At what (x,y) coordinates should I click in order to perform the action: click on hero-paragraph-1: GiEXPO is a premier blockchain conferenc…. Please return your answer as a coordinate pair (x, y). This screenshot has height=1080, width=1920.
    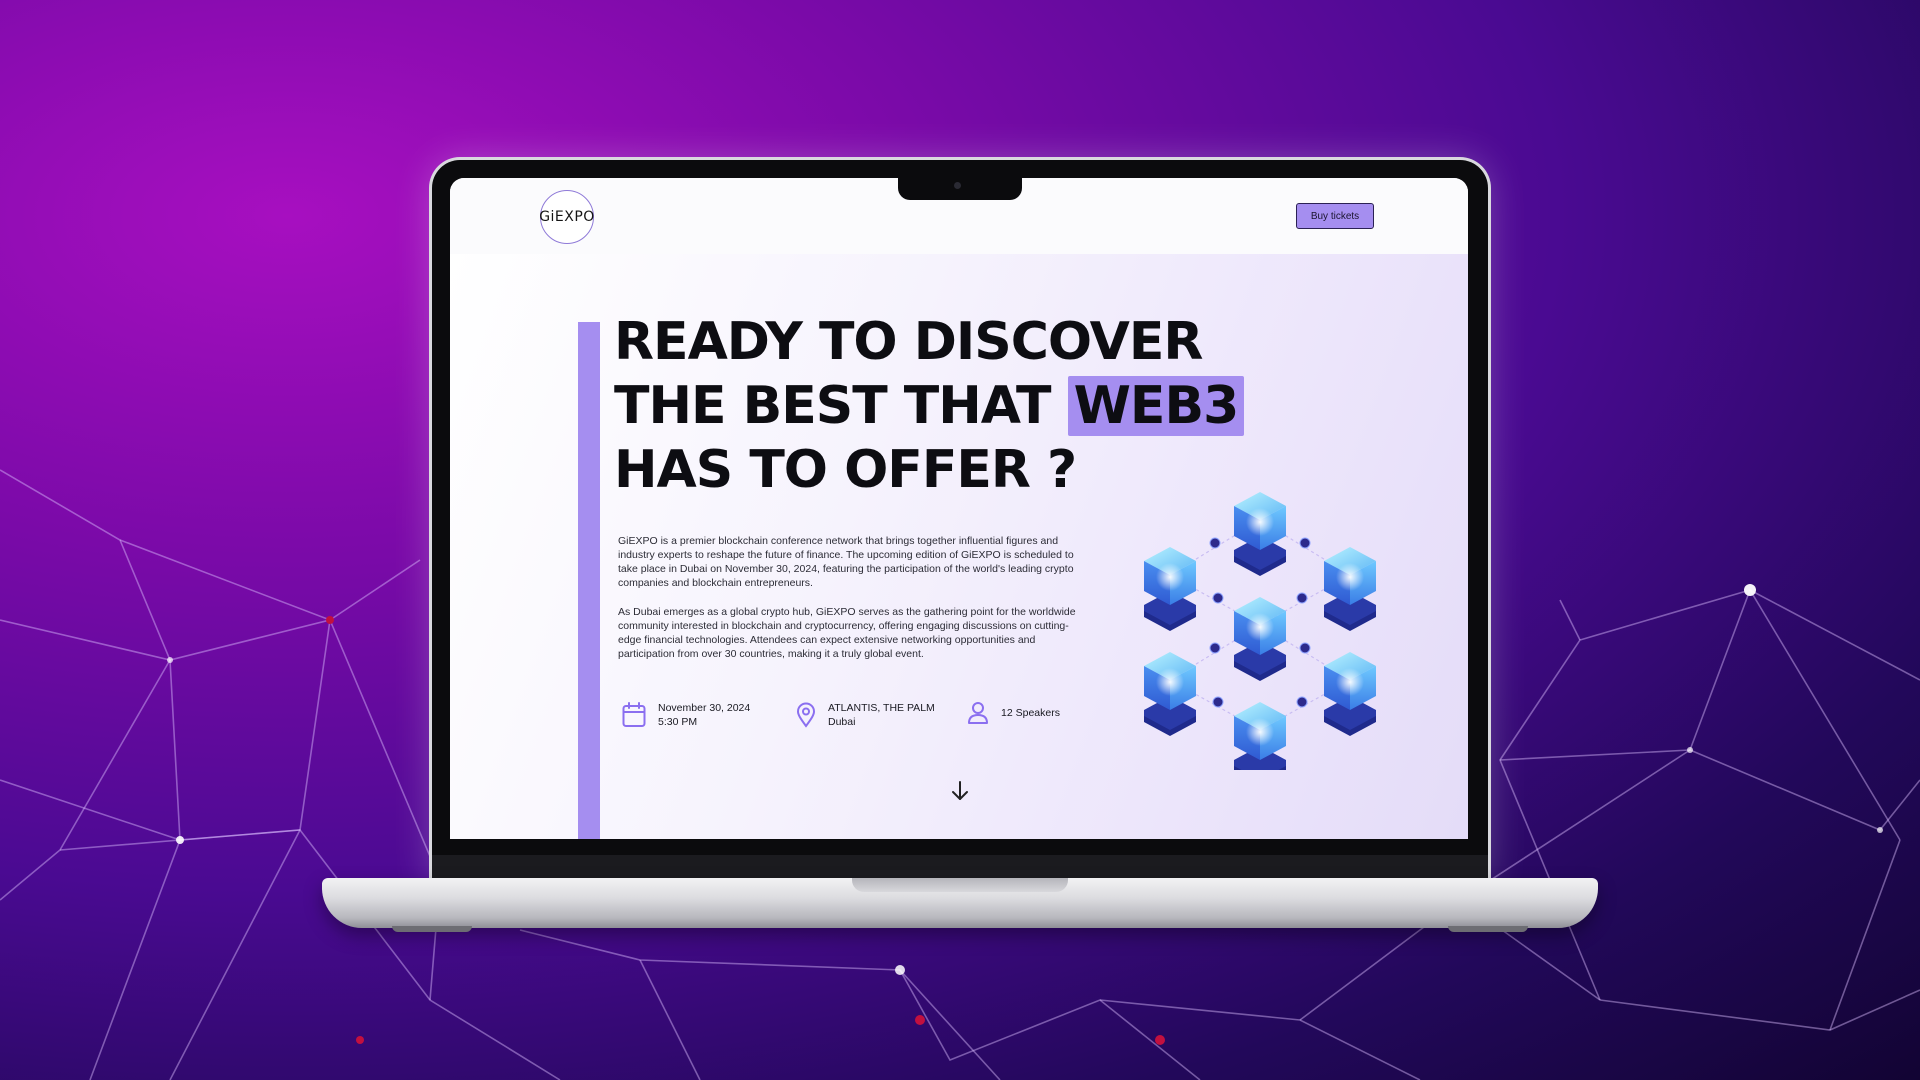
    Looking at the image, I should click on (846, 562).